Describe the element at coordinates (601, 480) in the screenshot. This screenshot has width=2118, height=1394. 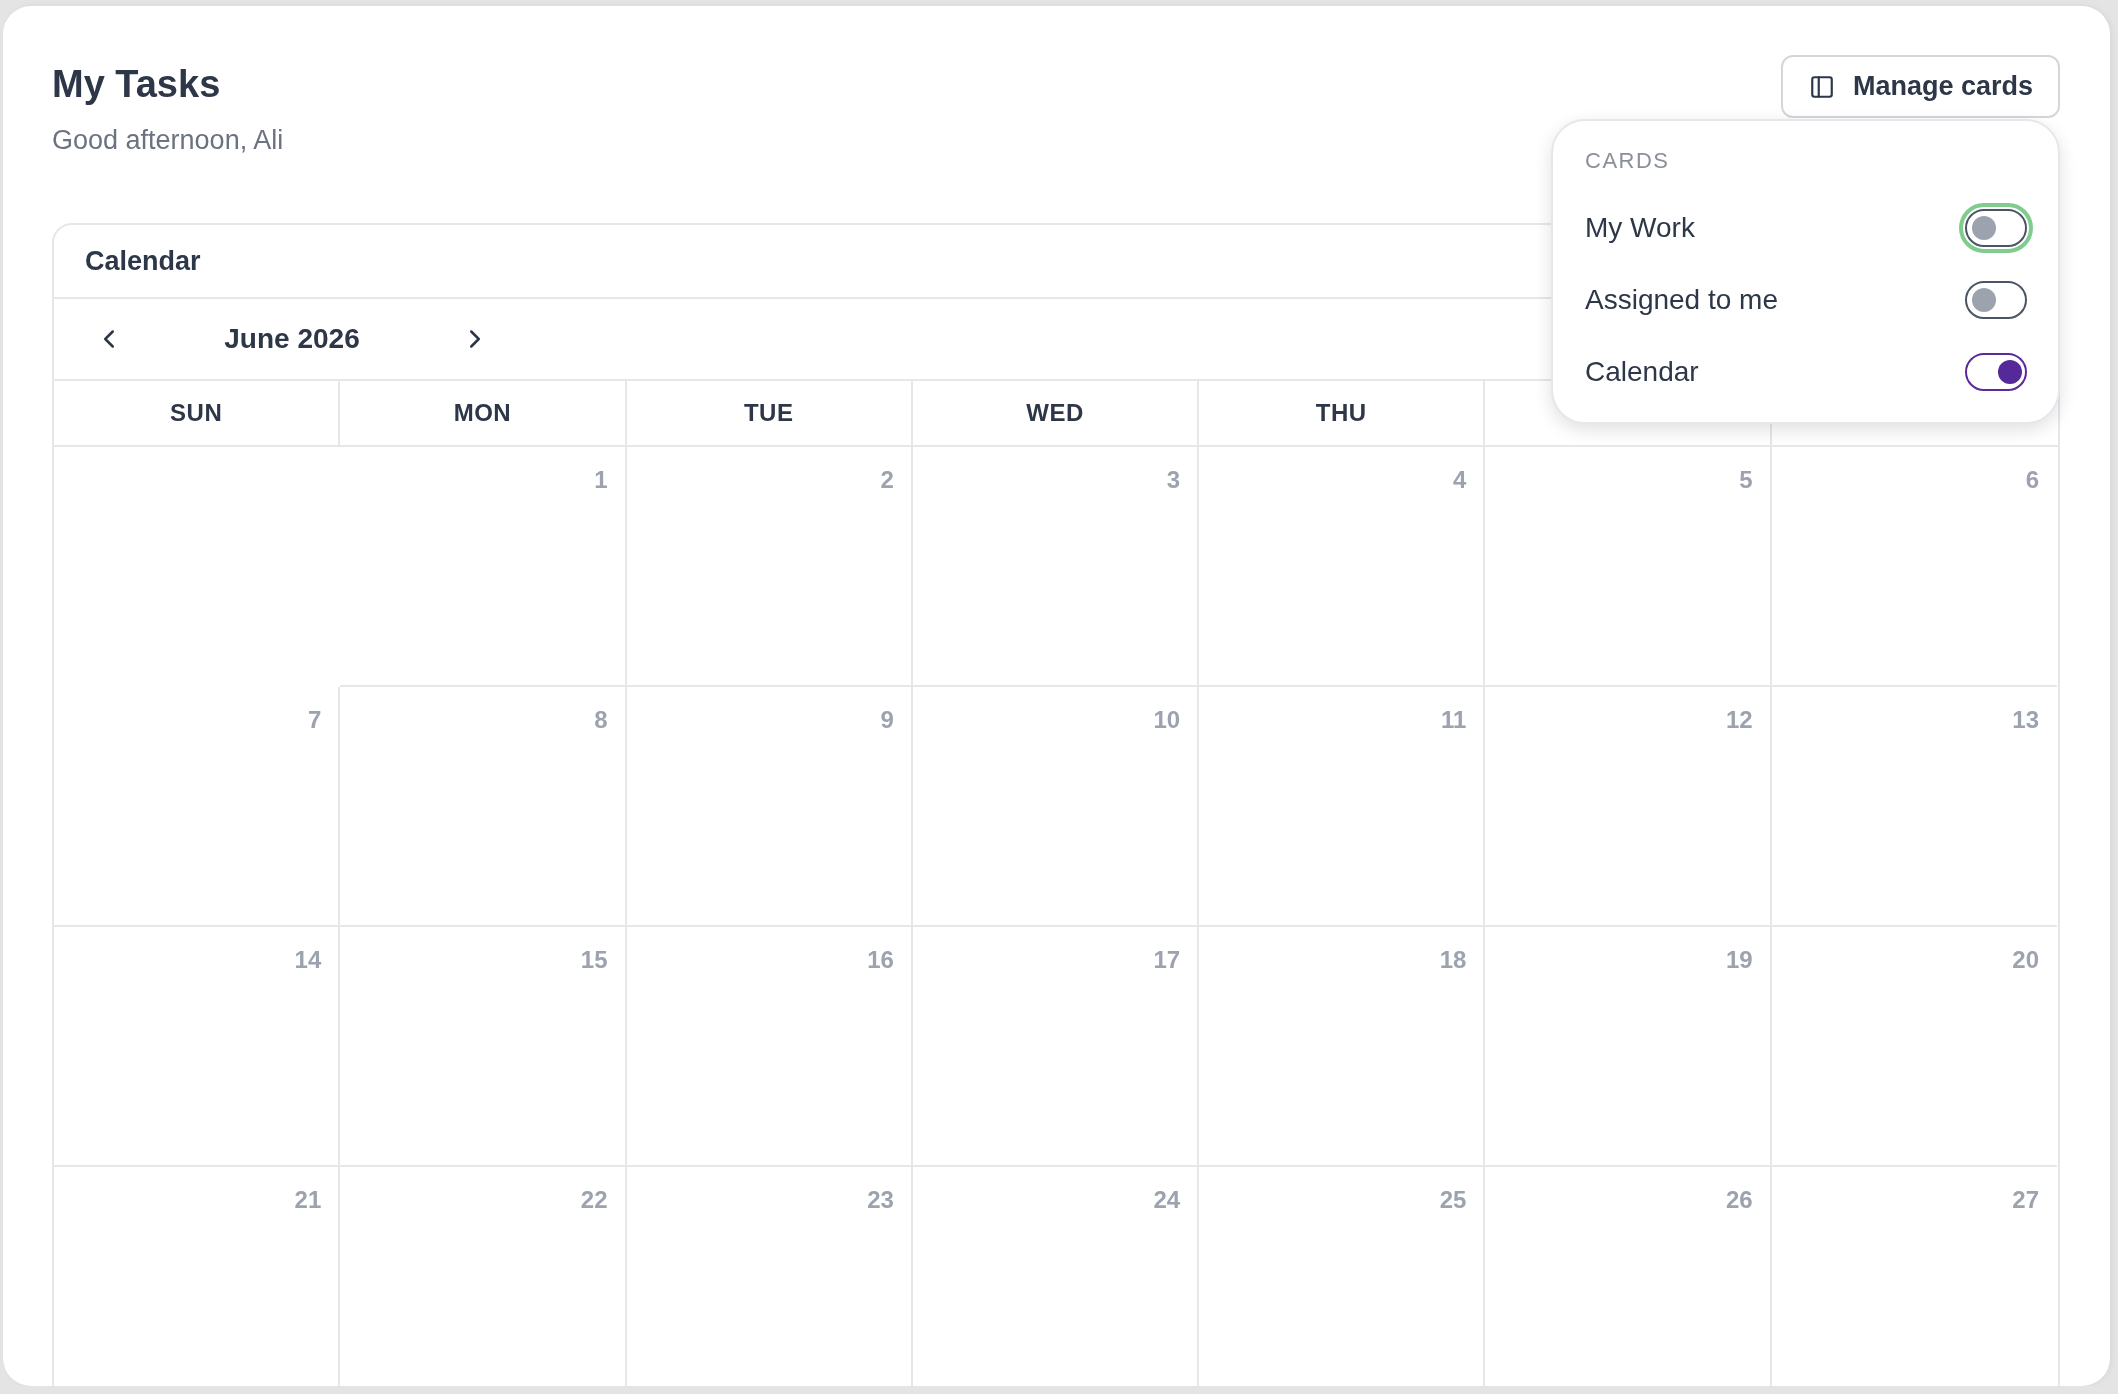
I see `date-number: 1` at that location.